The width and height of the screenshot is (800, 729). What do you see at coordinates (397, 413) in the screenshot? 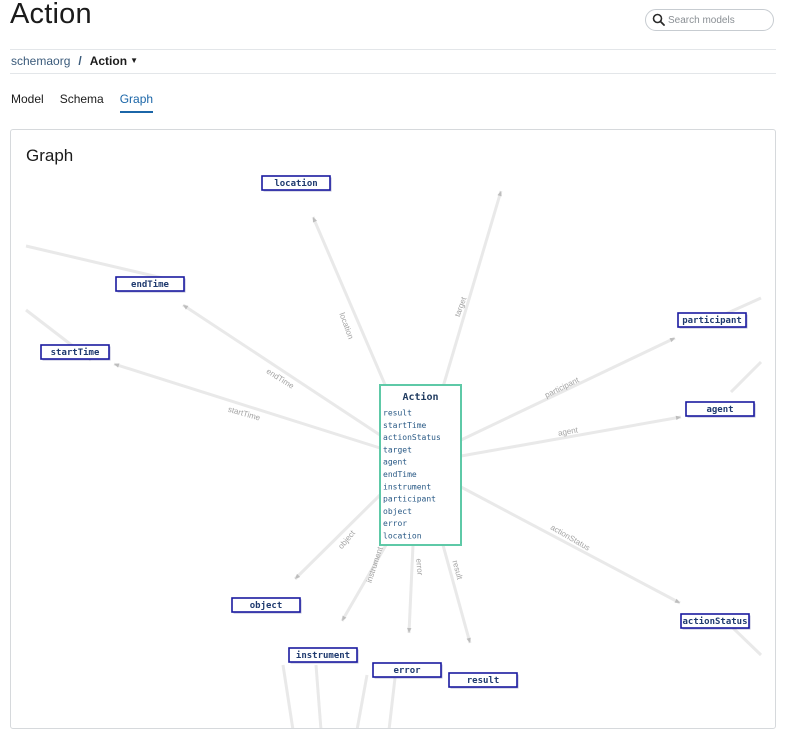
I see `center-node-field: result` at bounding box center [397, 413].